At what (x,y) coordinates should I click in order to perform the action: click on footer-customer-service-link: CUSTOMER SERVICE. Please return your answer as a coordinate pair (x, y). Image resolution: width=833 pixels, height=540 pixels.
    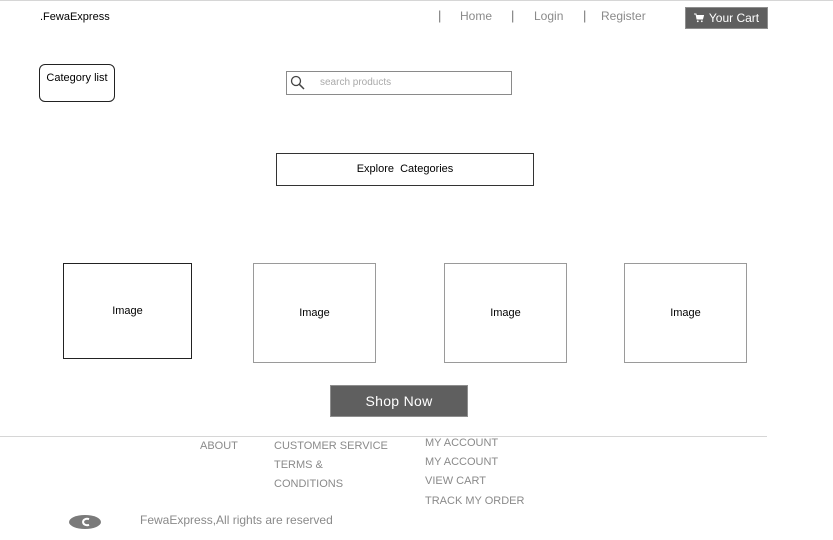
    Looking at the image, I should click on (331, 446).